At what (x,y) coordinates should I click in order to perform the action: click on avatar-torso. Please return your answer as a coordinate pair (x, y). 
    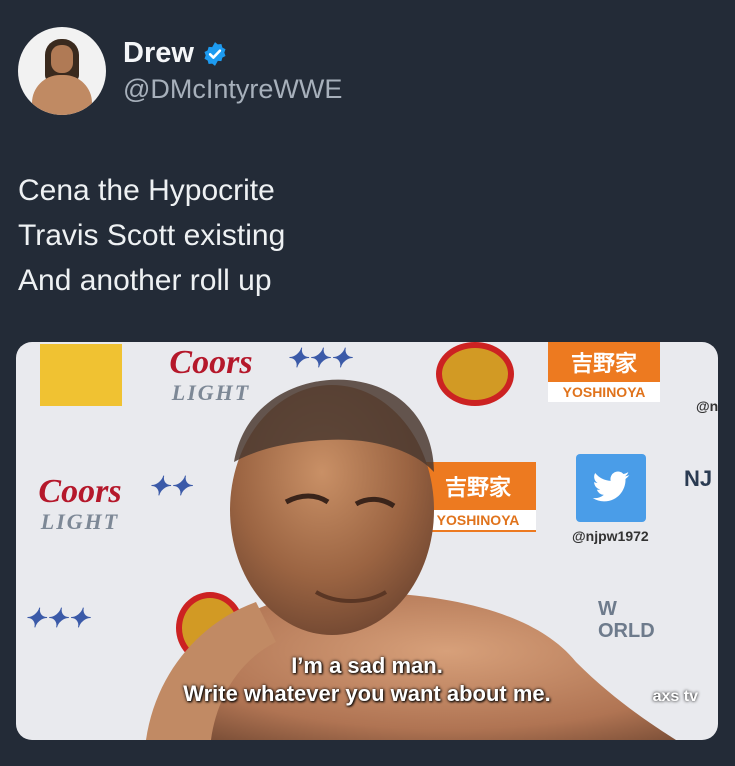
    Looking at the image, I should click on (62, 95).